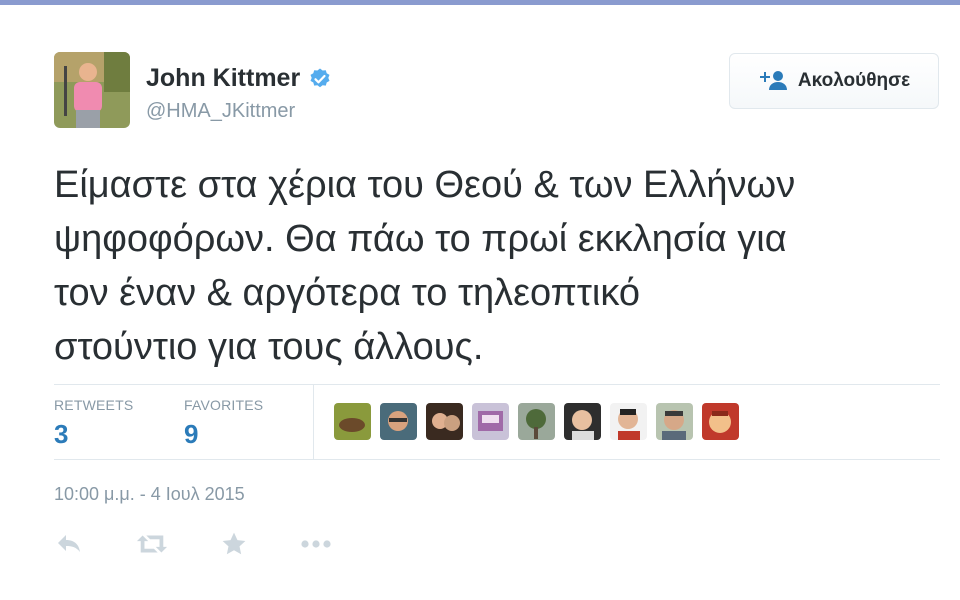  Describe the element at coordinates (191, 434) in the screenshot. I see `favorites-count: 9` at that location.